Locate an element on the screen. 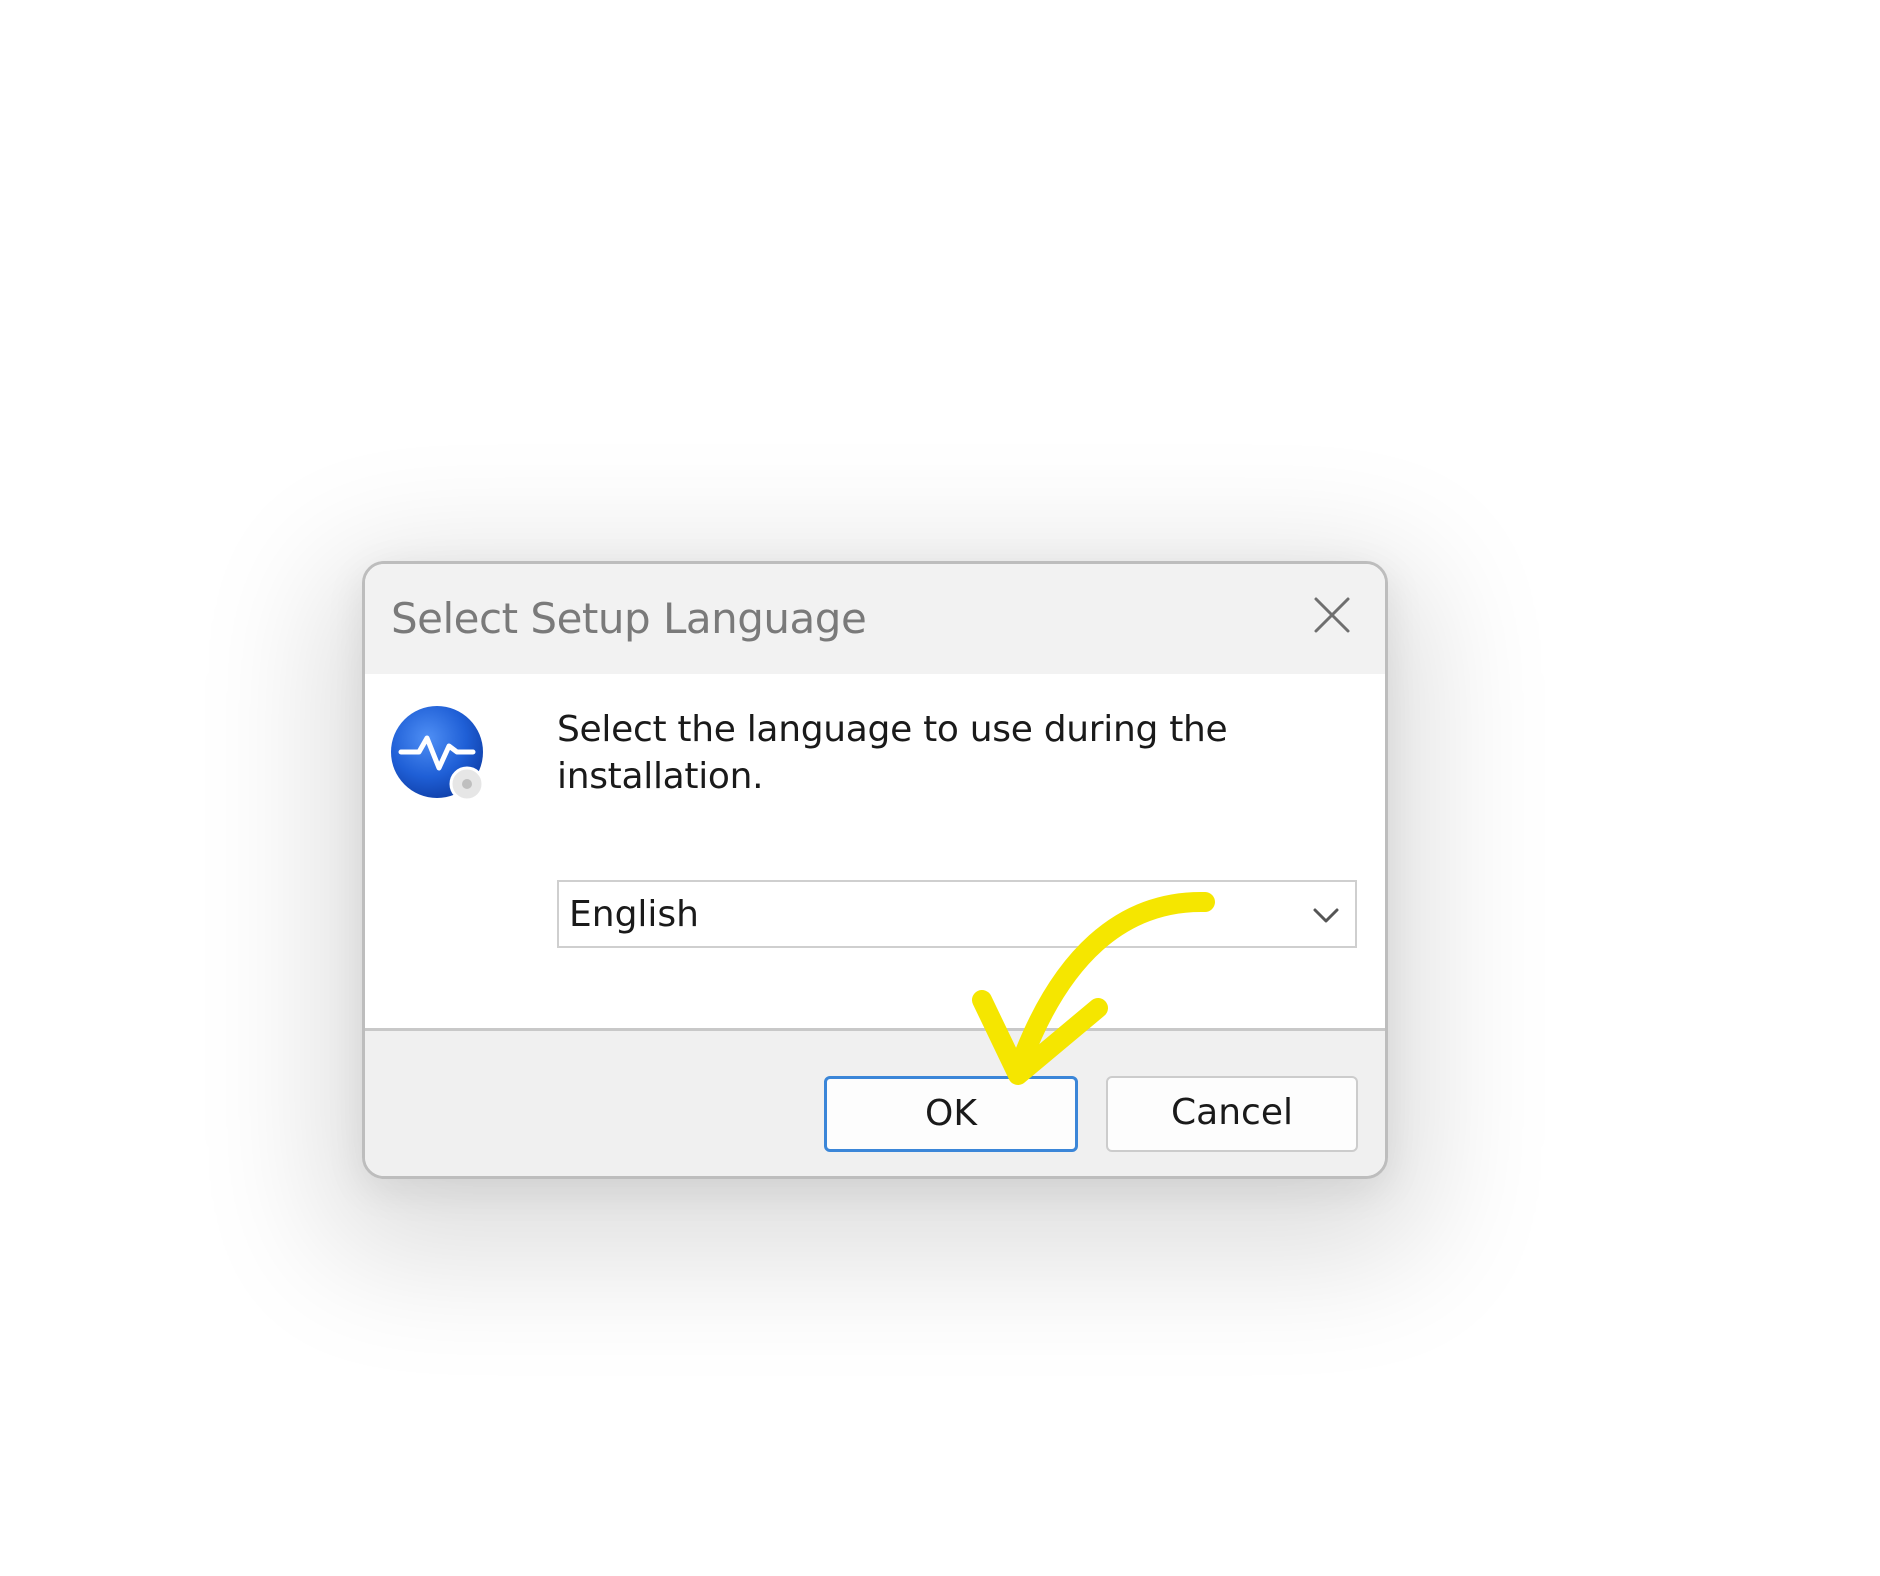  title-bar: Select Setup Language is located at coordinates (875, 619).